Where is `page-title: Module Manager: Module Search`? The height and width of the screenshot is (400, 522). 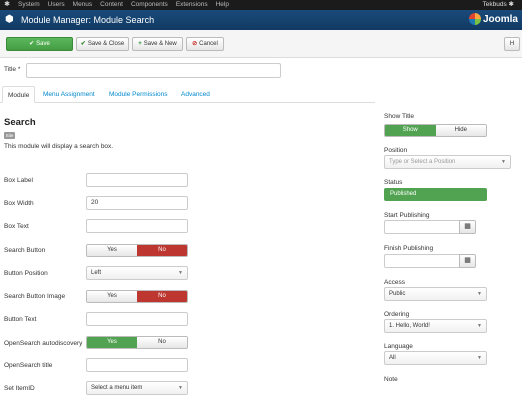
page-title: Module Manager: Module Search is located at coordinates (88, 20).